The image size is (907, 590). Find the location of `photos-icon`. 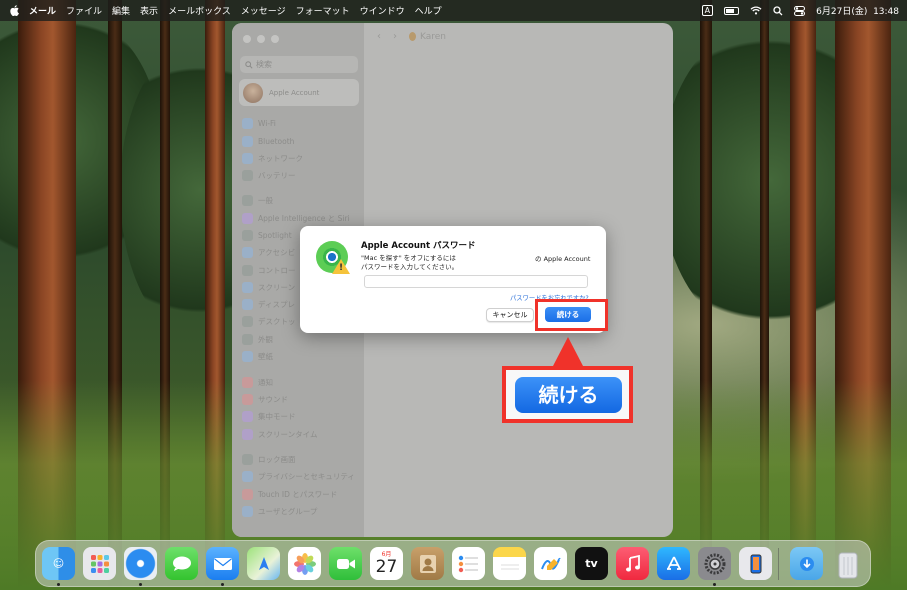

photos-icon is located at coordinates (304, 563).